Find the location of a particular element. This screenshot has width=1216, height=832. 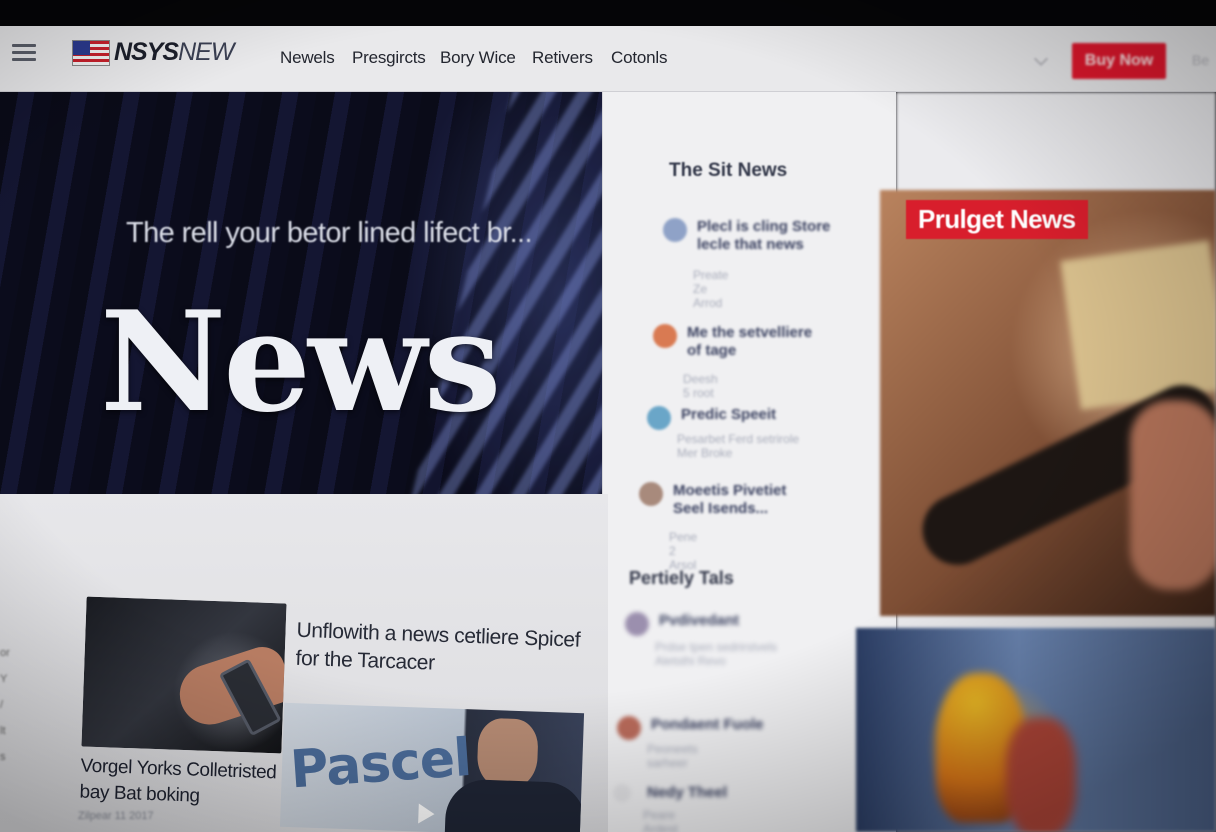

site-logo: NSYSNEW is located at coordinates (174, 52).